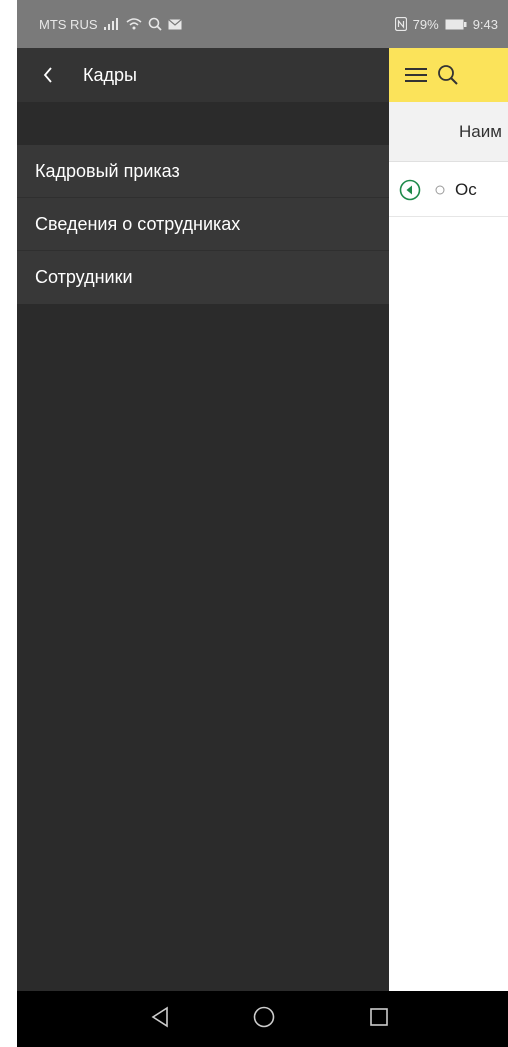  I want to click on column-header-label: Наим, so click(480, 131).